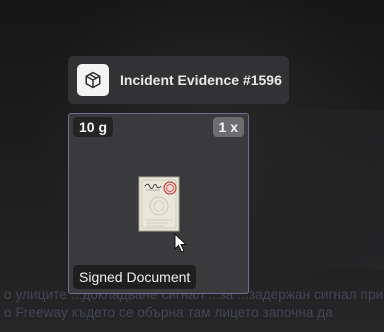 This screenshot has height=332, width=384. I want to click on item-name-label: Signed Document, so click(135, 277).